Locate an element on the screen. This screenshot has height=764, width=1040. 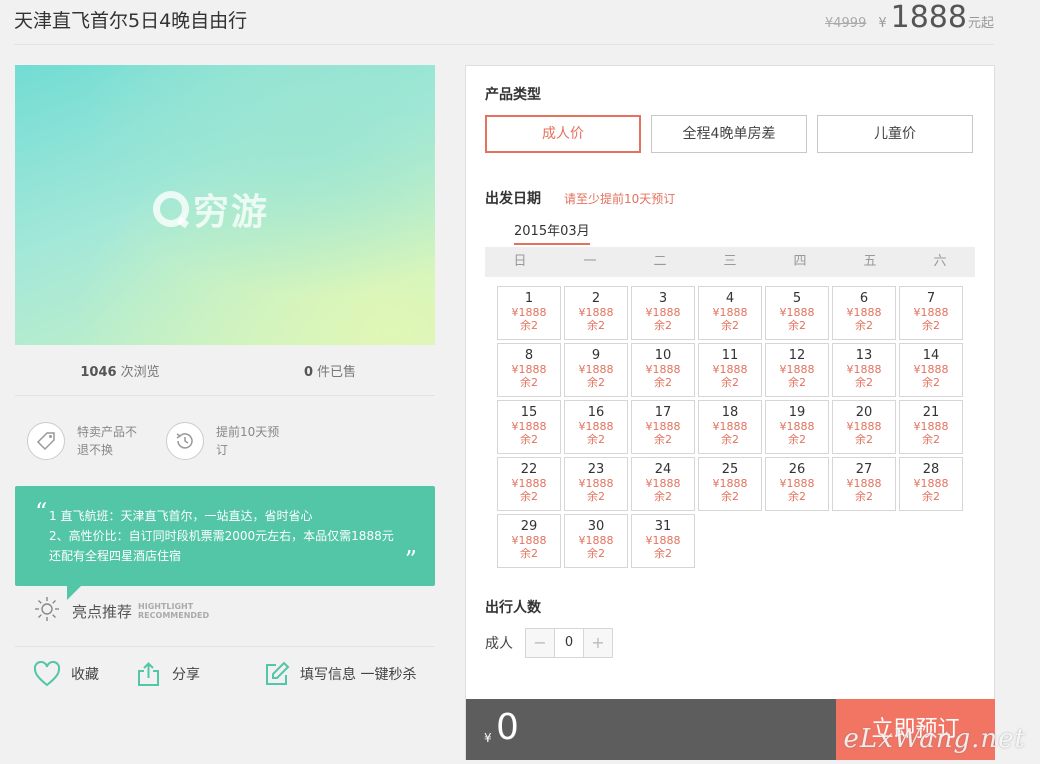
calendar-day: 23 ¥1888 余2 is located at coordinates (596, 484).